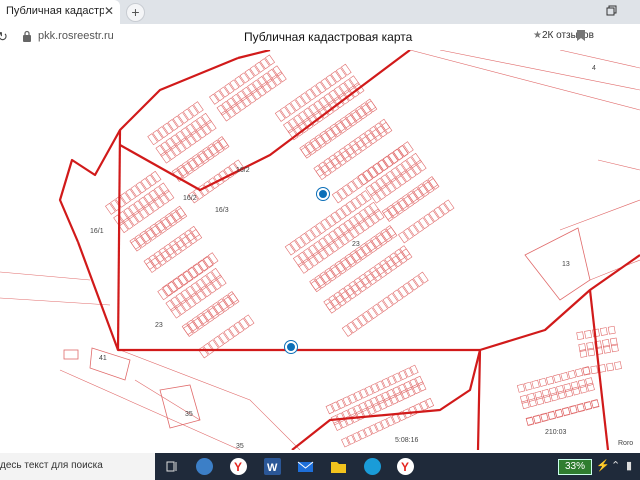 This screenshot has height=480, width=640. What do you see at coordinates (4, 37) in the screenshot?
I see `reload-icon: ↻` at bounding box center [4, 37].